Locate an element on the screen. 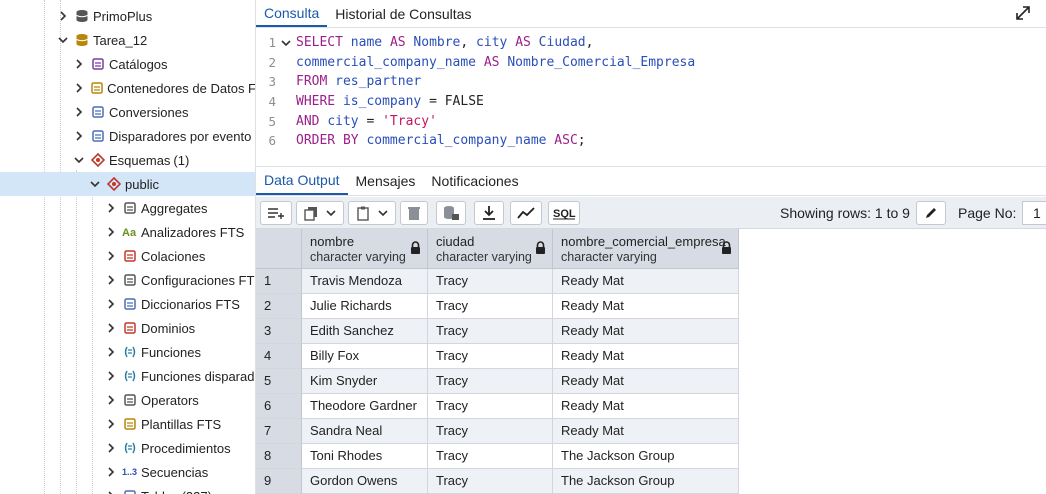 This screenshot has height=494, width=1046. code-line: 6 ORDER BY commercial_company_name ASC; is located at coordinates (651, 141).